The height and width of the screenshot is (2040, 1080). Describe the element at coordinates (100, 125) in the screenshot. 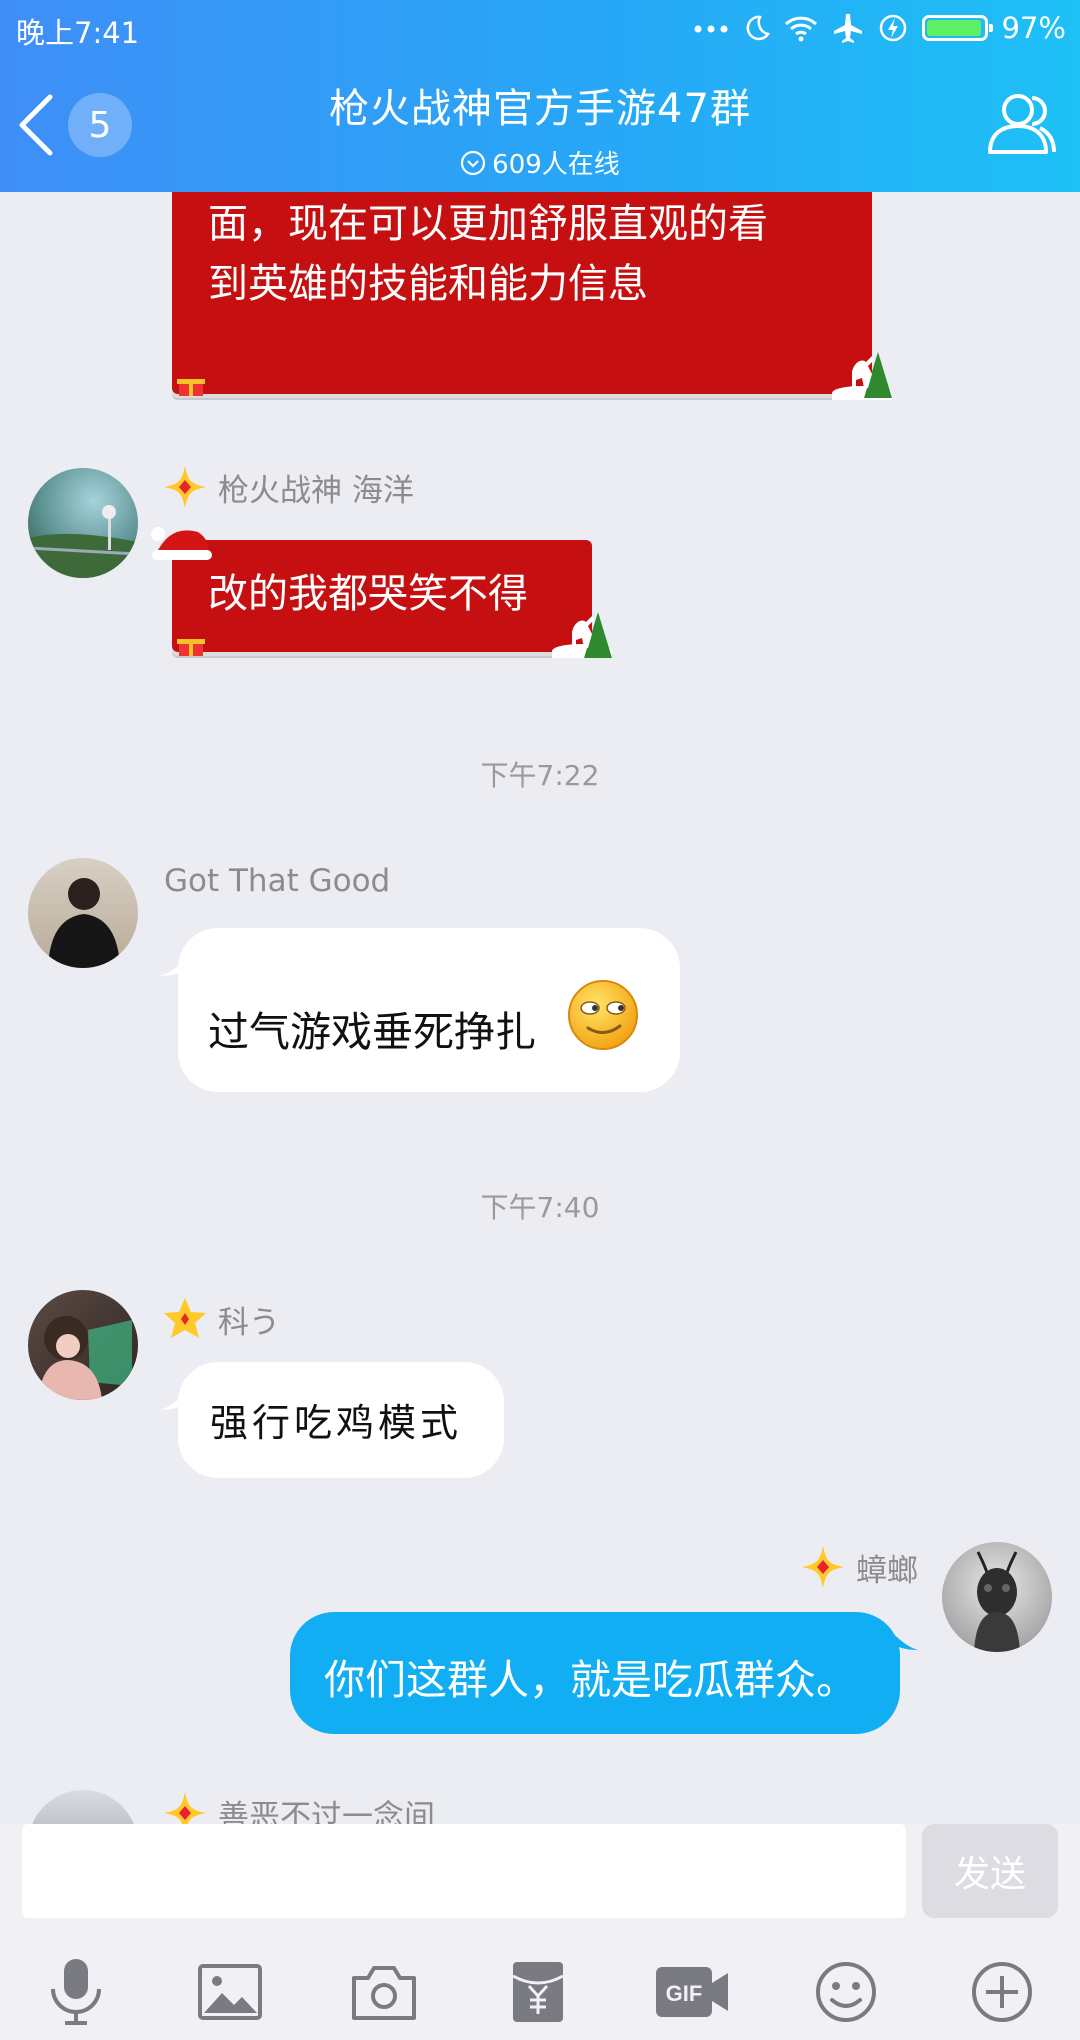

I see `unread-badge: 5` at that location.